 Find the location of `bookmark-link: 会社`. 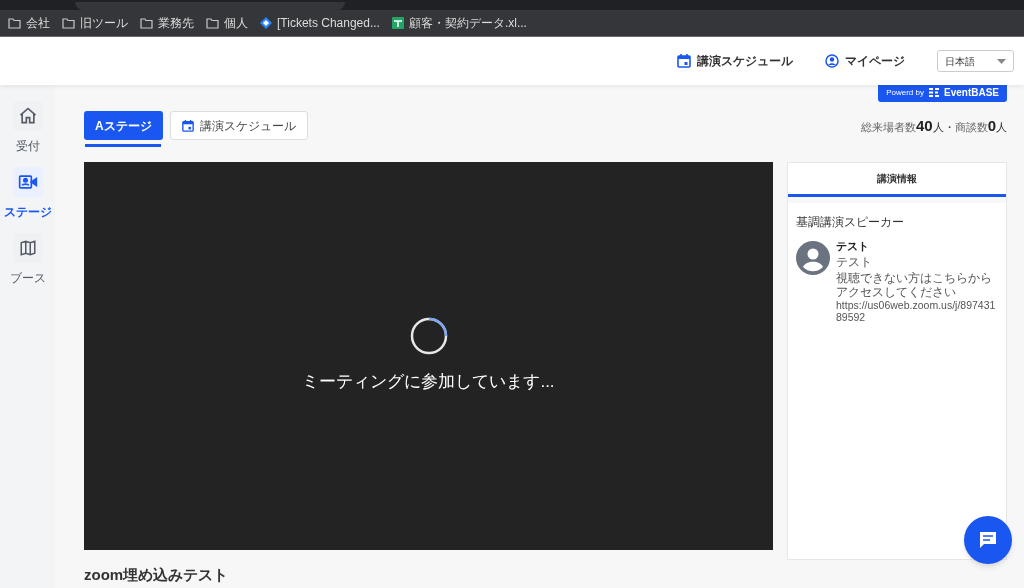

bookmark-link: 会社 is located at coordinates (38, 23).